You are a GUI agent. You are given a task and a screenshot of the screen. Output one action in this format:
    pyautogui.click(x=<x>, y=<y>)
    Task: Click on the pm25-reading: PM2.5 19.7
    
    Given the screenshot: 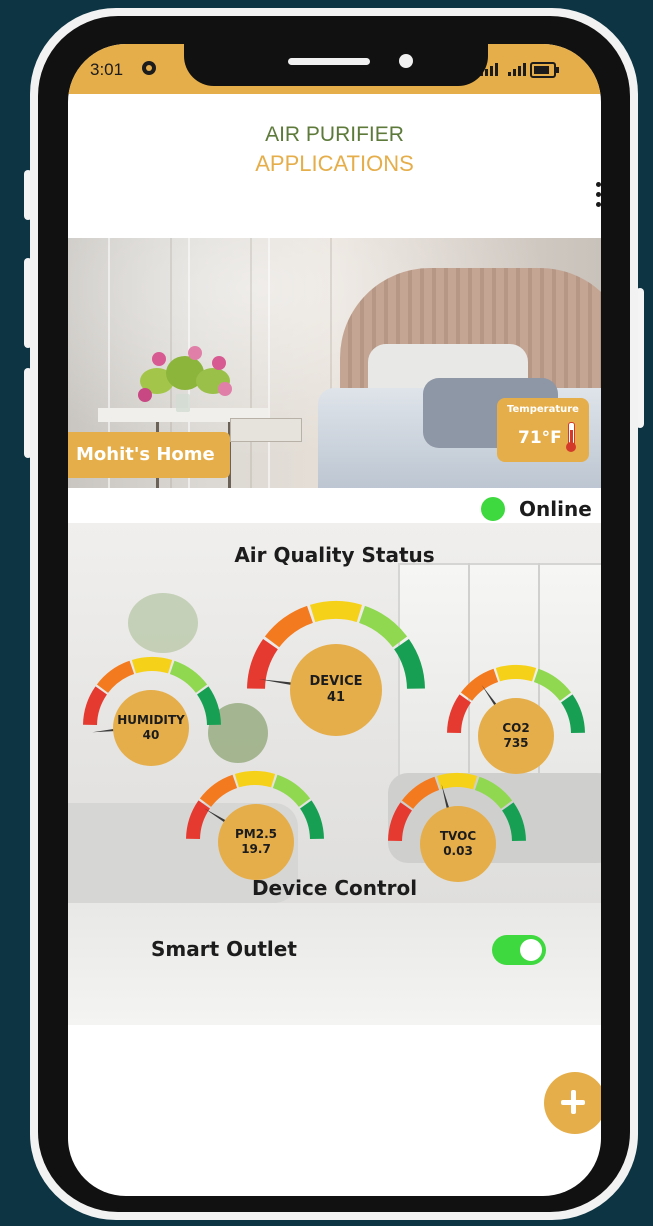 What is the action you would take?
    pyautogui.click(x=256, y=842)
    